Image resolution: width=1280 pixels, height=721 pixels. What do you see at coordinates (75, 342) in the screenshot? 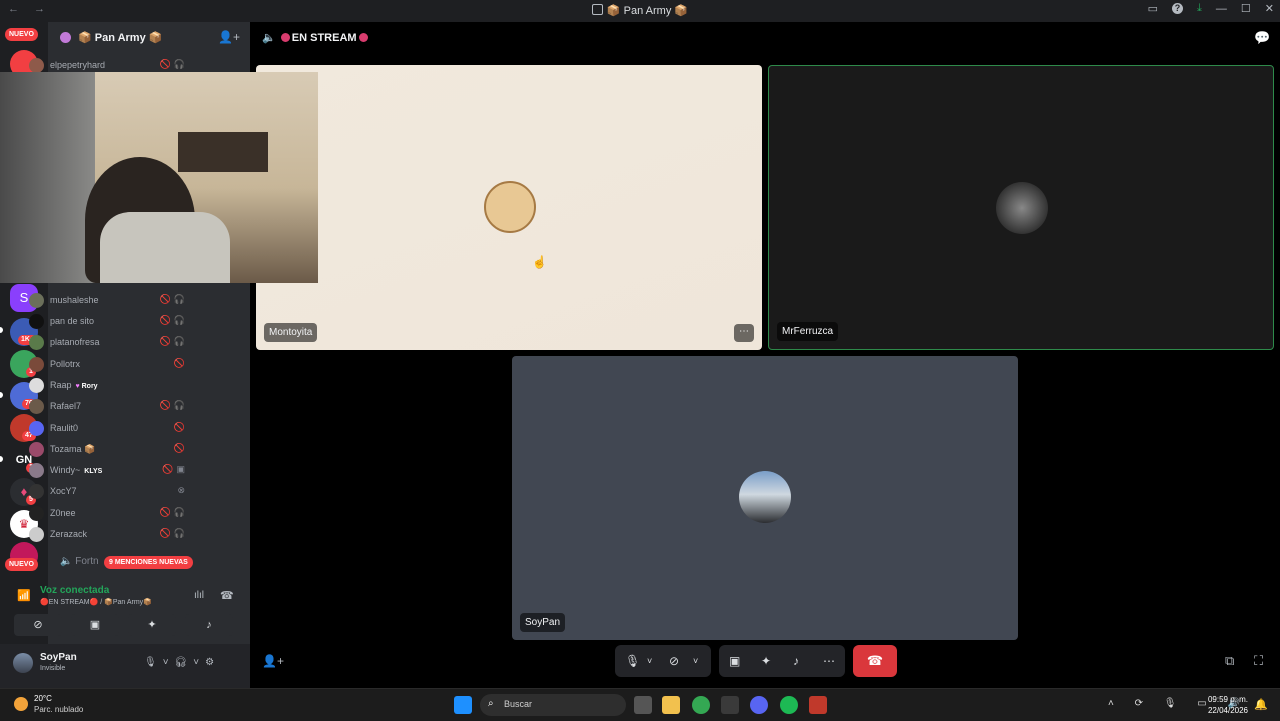
I see `member-name: platanofresa` at bounding box center [75, 342].